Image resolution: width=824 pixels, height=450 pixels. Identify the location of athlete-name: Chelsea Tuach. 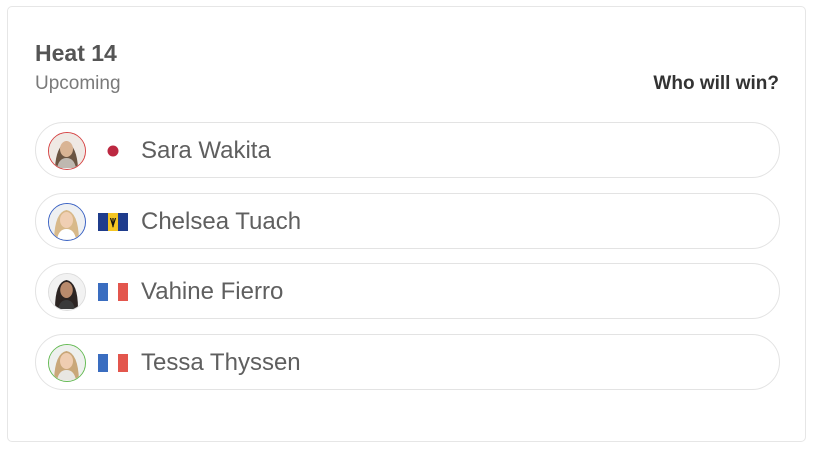
(221, 221).